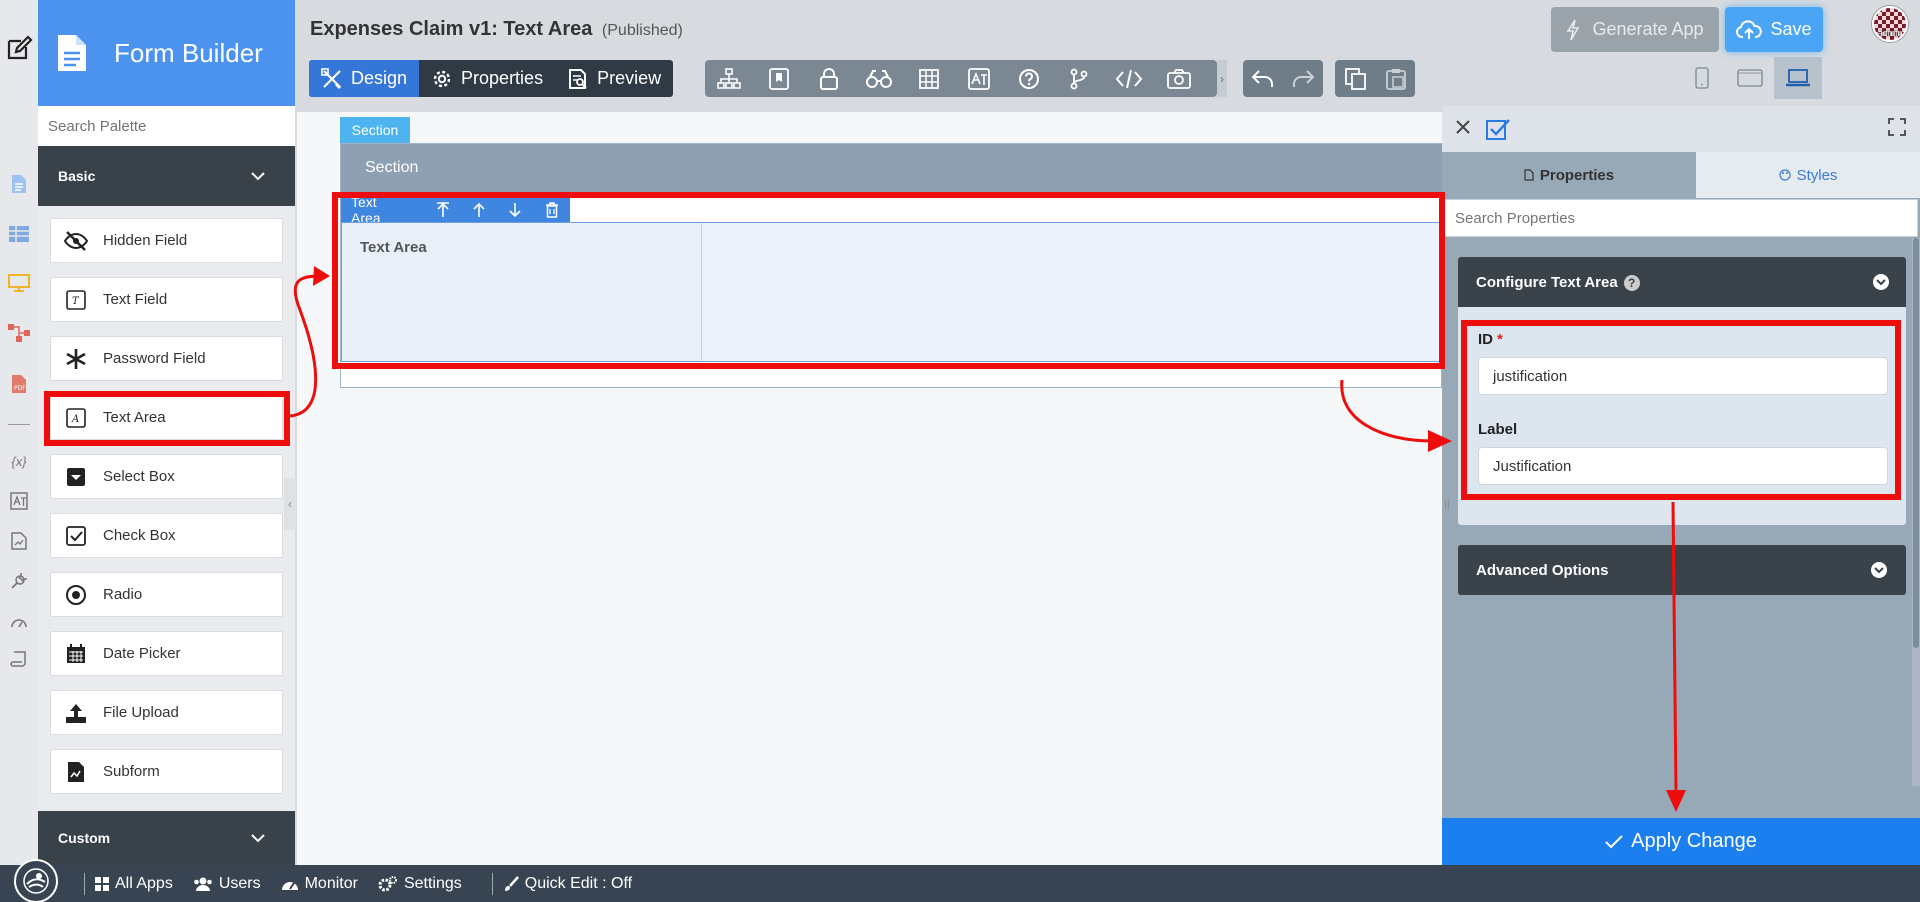 This screenshot has width=1920, height=902. I want to click on move-down-icon, so click(515, 210).